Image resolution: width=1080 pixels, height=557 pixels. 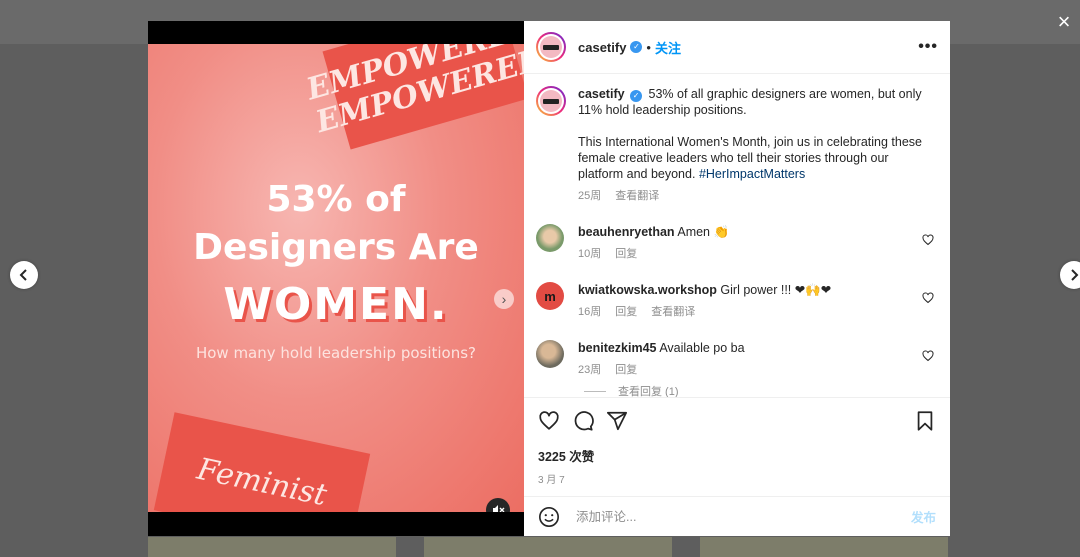 What do you see at coordinates (549, 517) in the screenshot?
I see `emoji-icon` at bounding box center [549, 517].